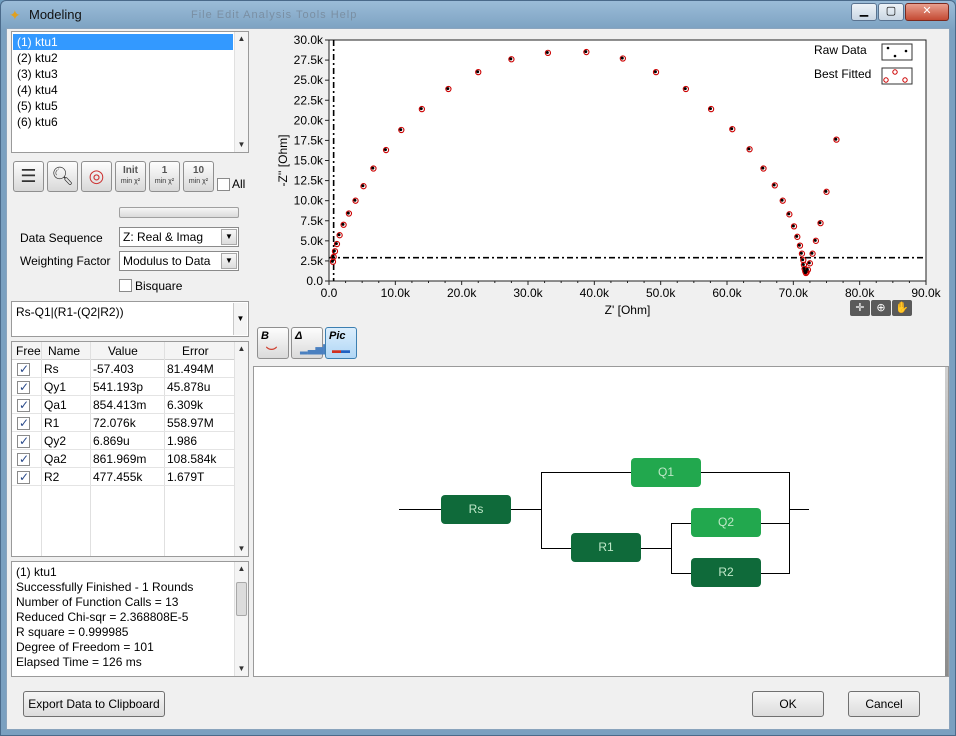 The width and height of the screenshot is (956, 736). I want to click on minimize-button: ▁, so click(864, 12).